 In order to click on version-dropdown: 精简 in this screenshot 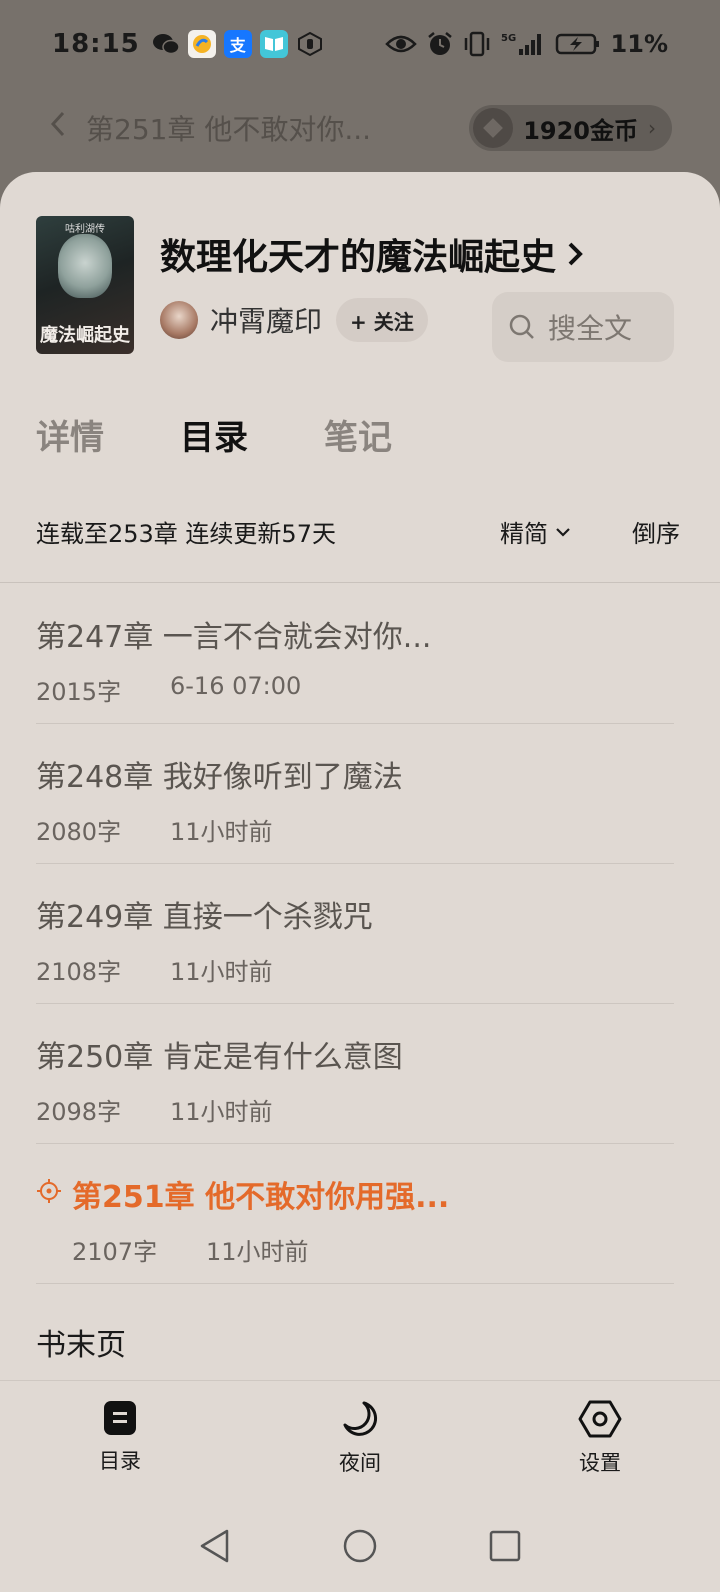, I will do `click(536, 531)`.